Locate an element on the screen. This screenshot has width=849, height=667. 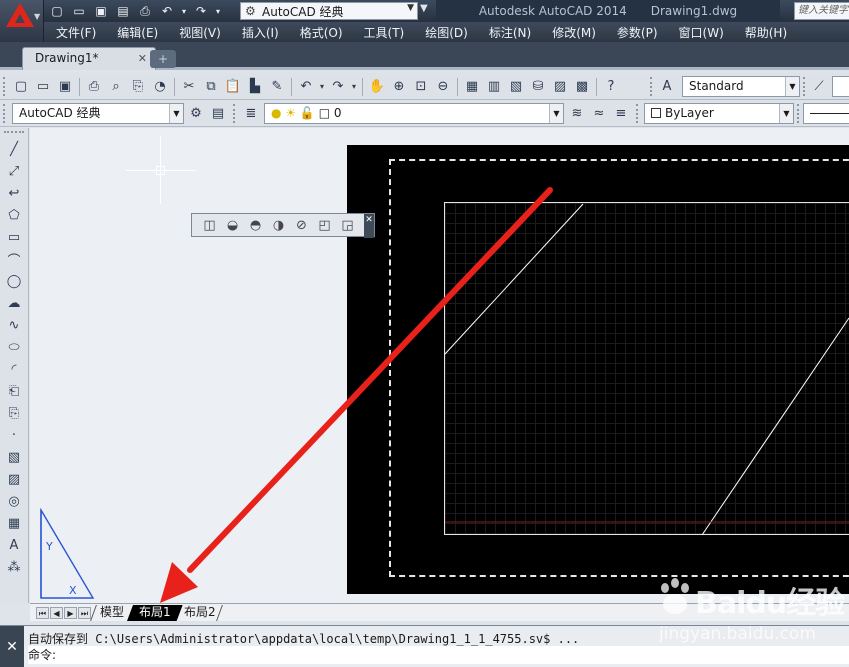
text-style-icon: A is located at coordinates (667, 86).